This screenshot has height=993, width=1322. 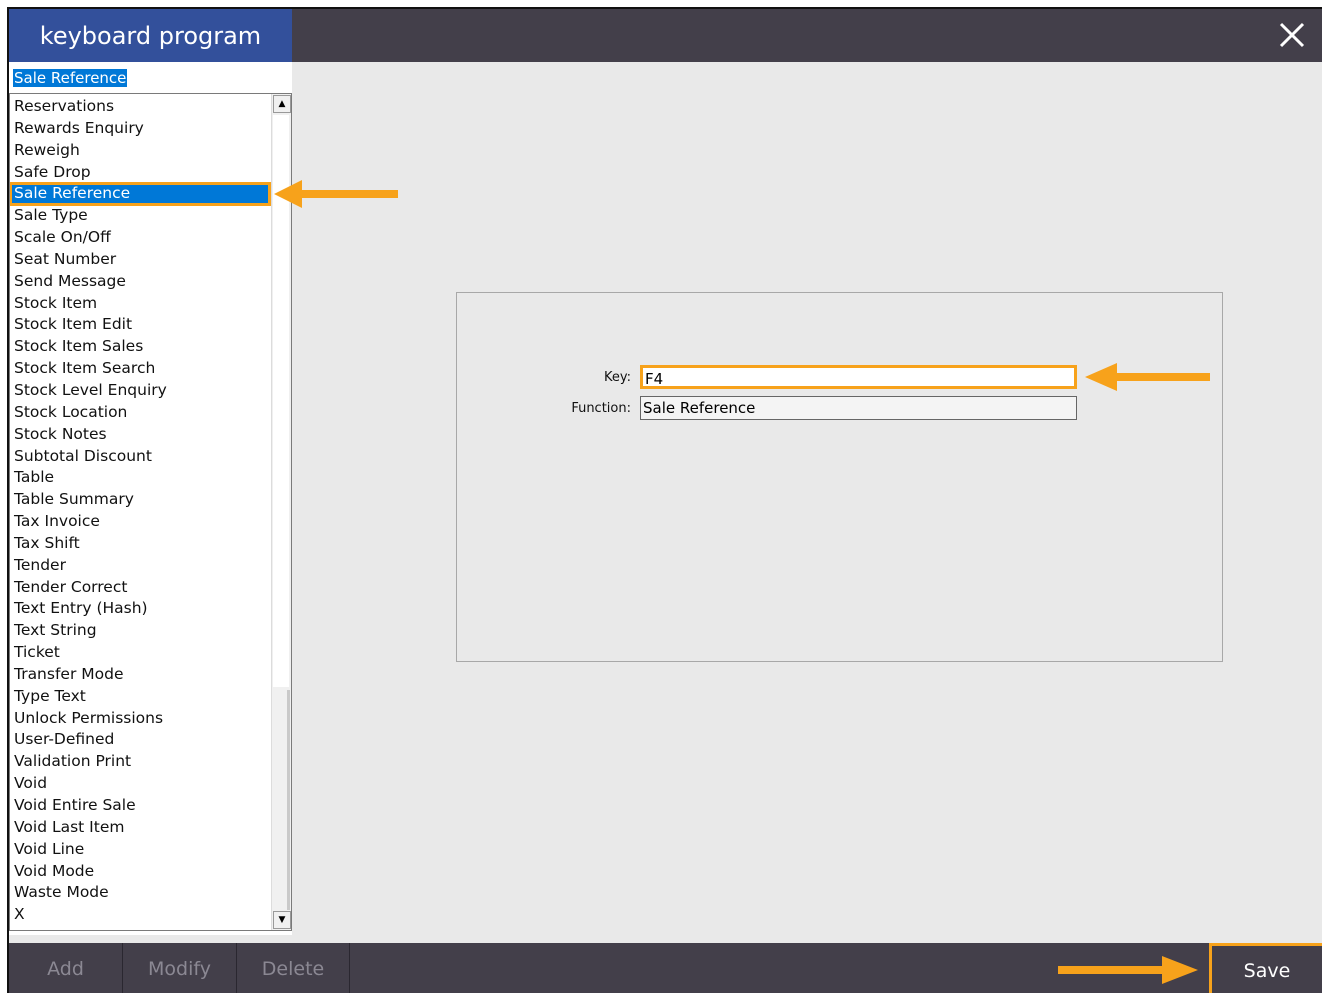 I want to click on arrow-right-icon, so click(x=1128, y=970).